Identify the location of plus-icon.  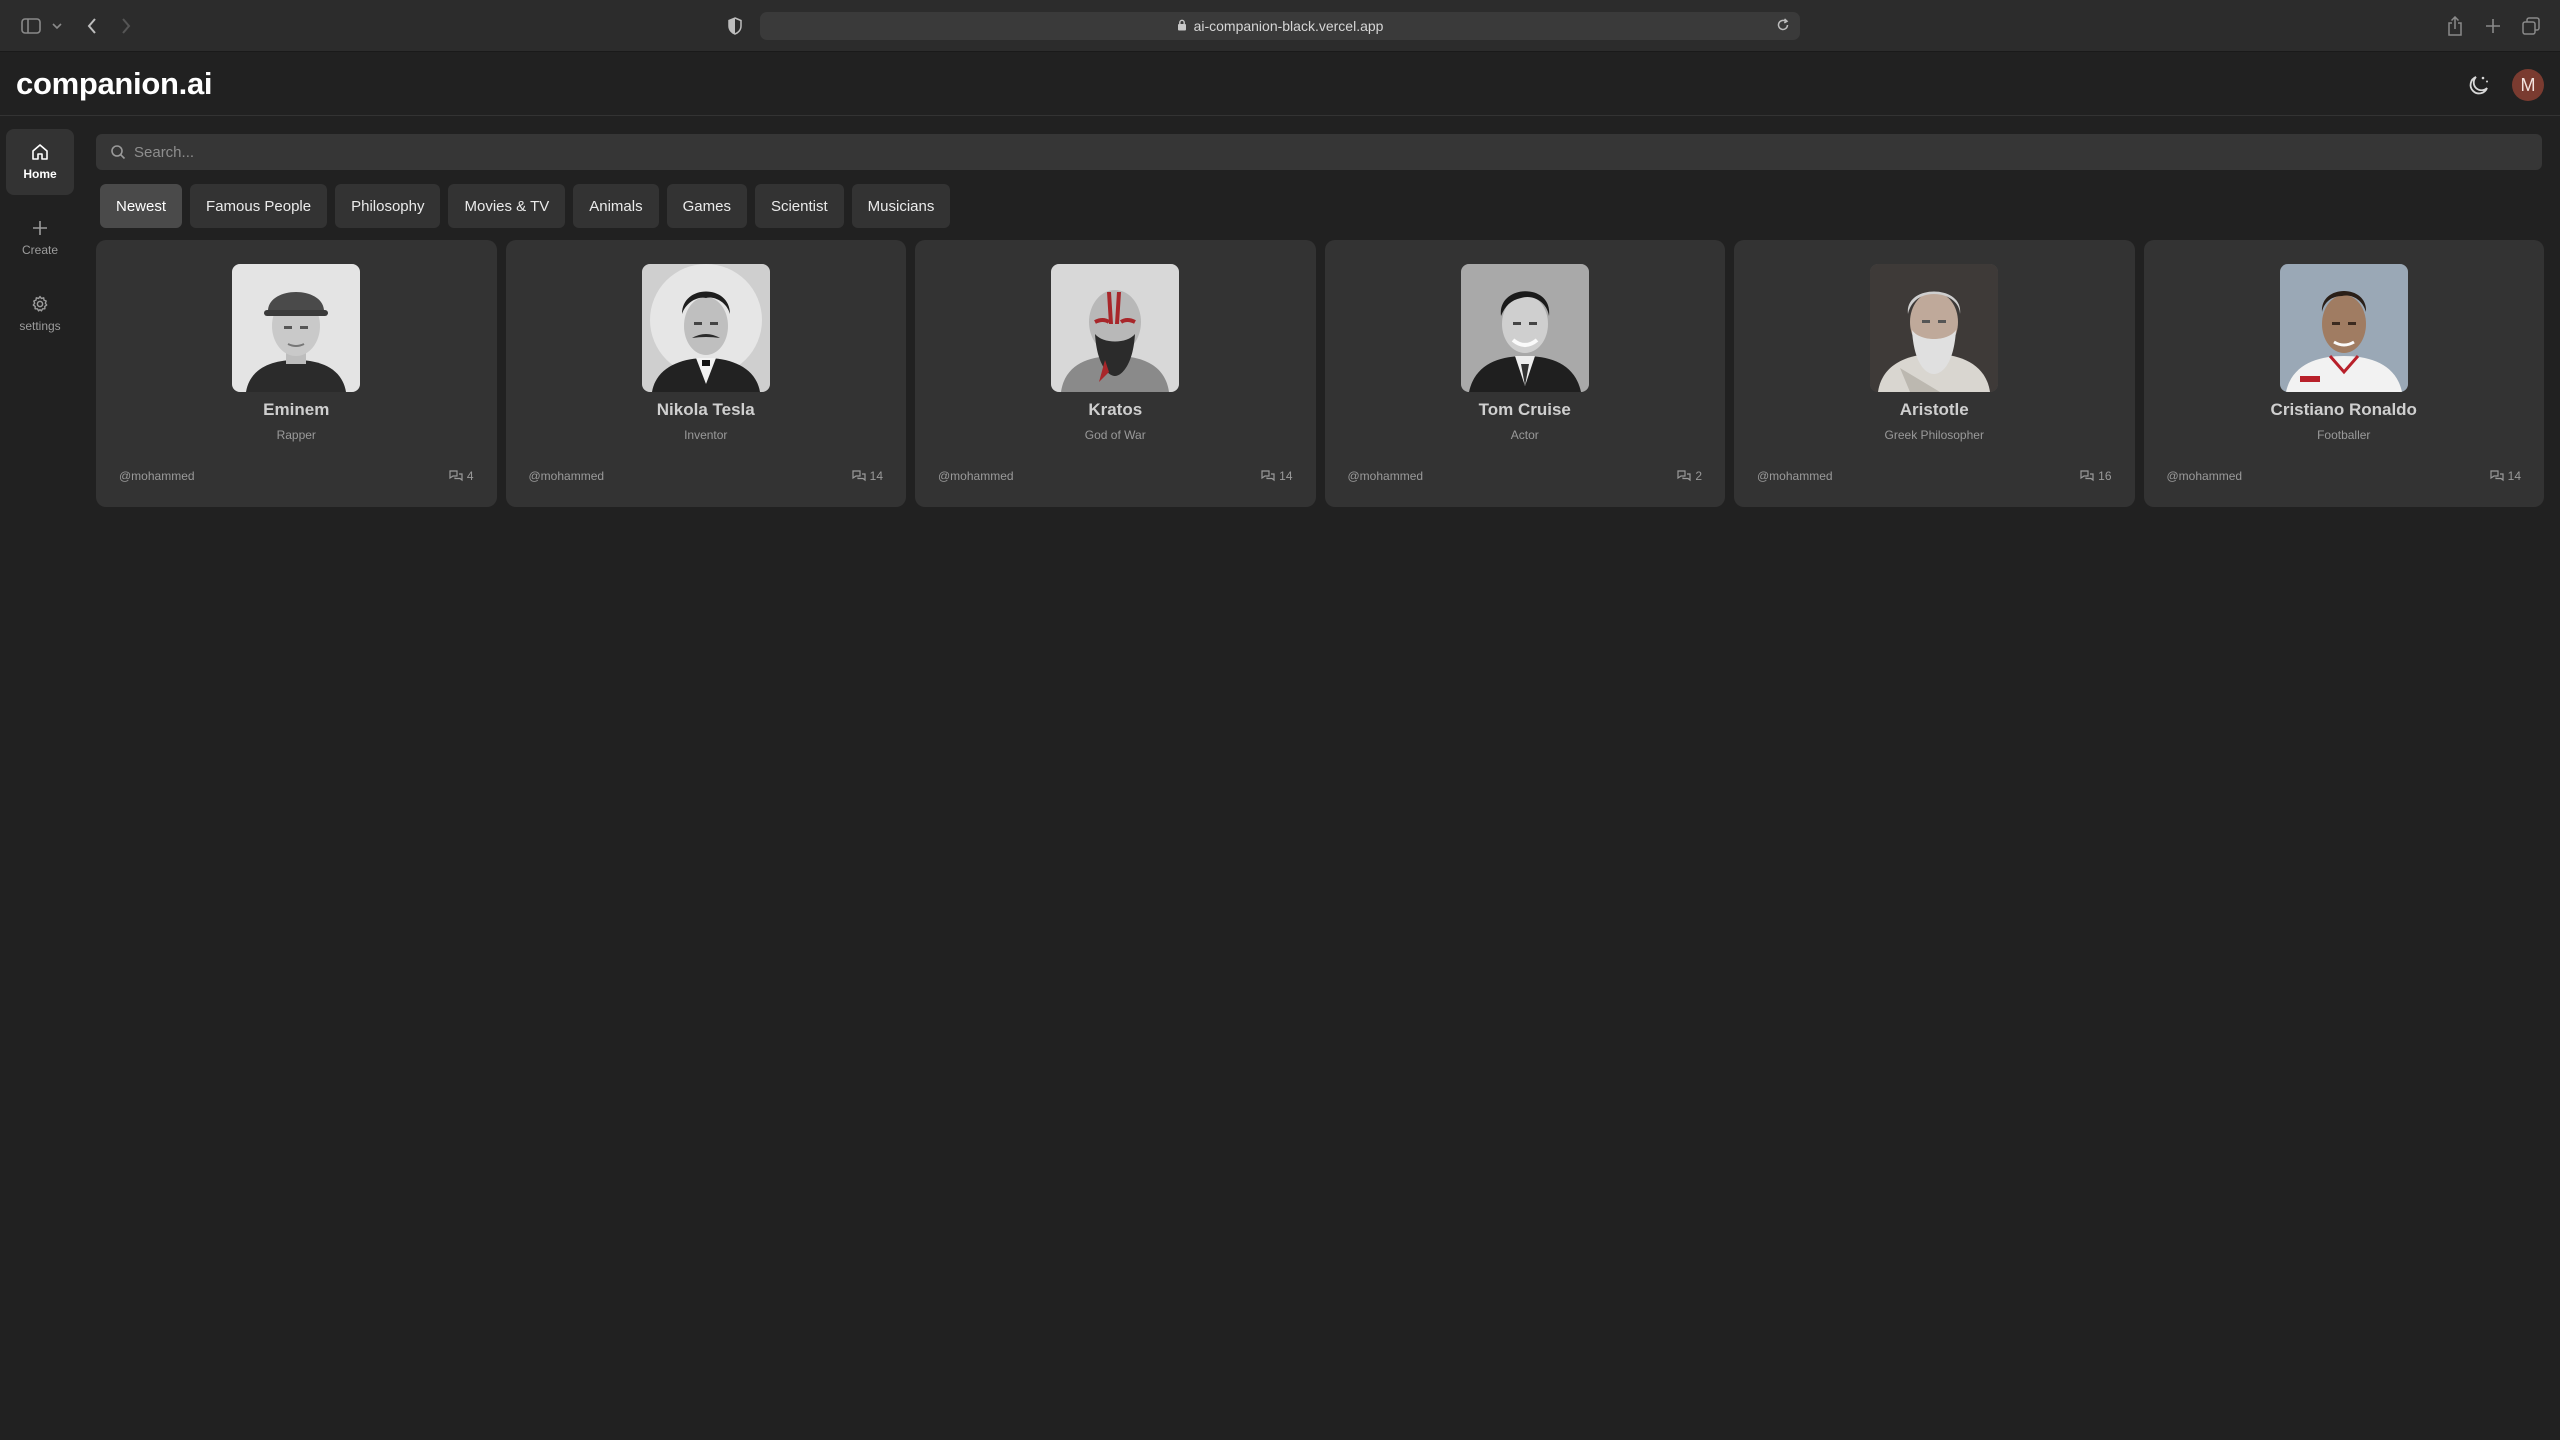
(40, 228).